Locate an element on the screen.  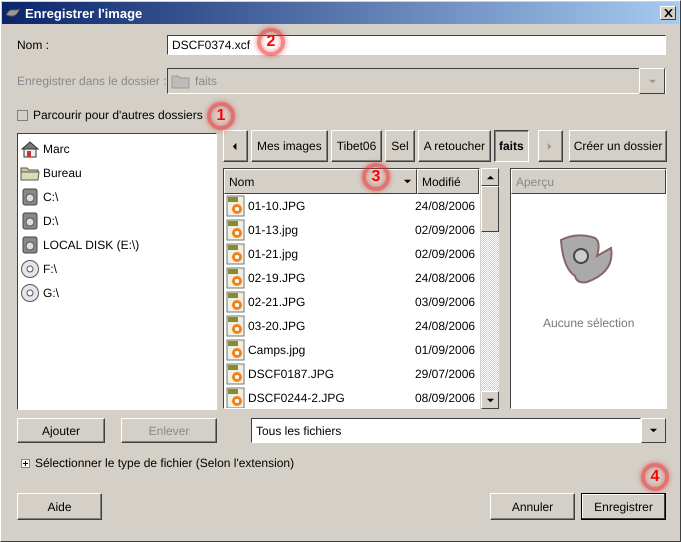
file-row: 02-19.JPG 24/08/2006 is located at coordinates (351, 278).